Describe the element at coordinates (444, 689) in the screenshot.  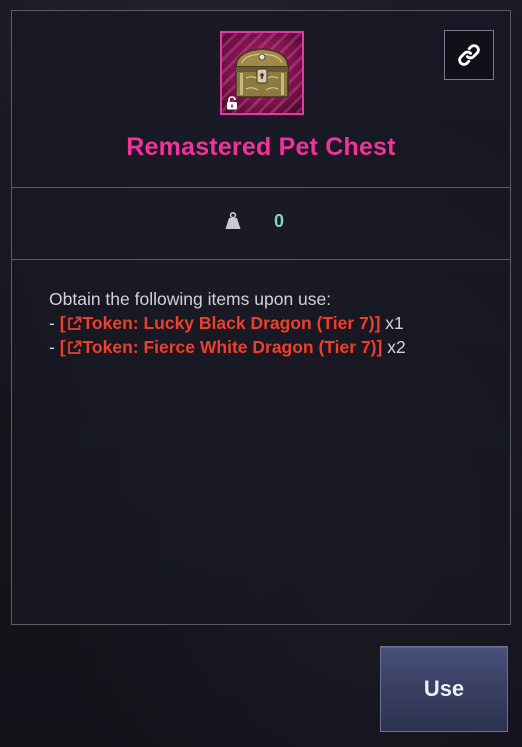
I see `use-button: Use` at that location.